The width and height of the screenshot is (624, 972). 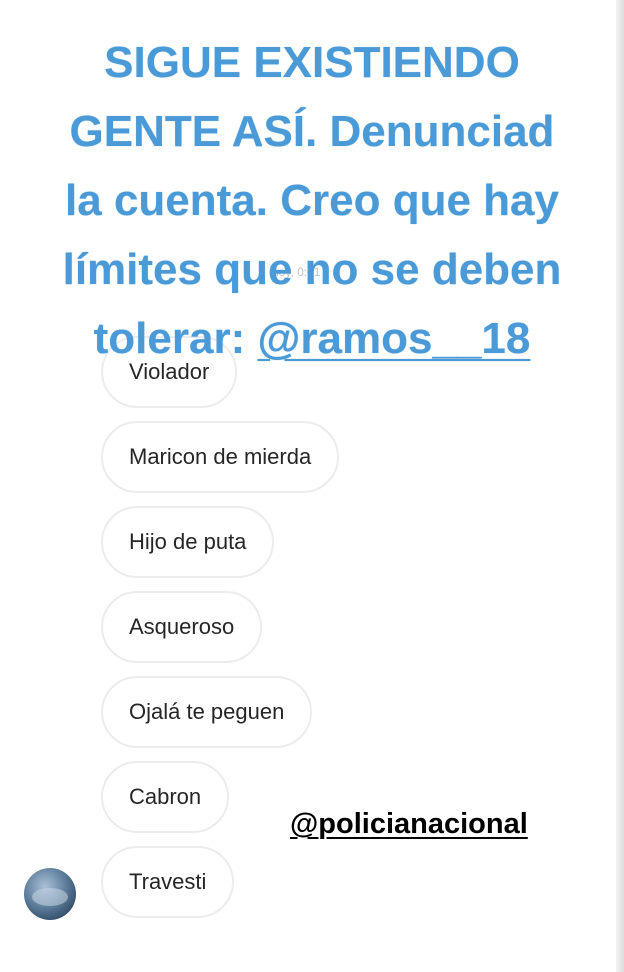 I want to click on message-bubble: Asqueroso, so click(x=182, y=627).